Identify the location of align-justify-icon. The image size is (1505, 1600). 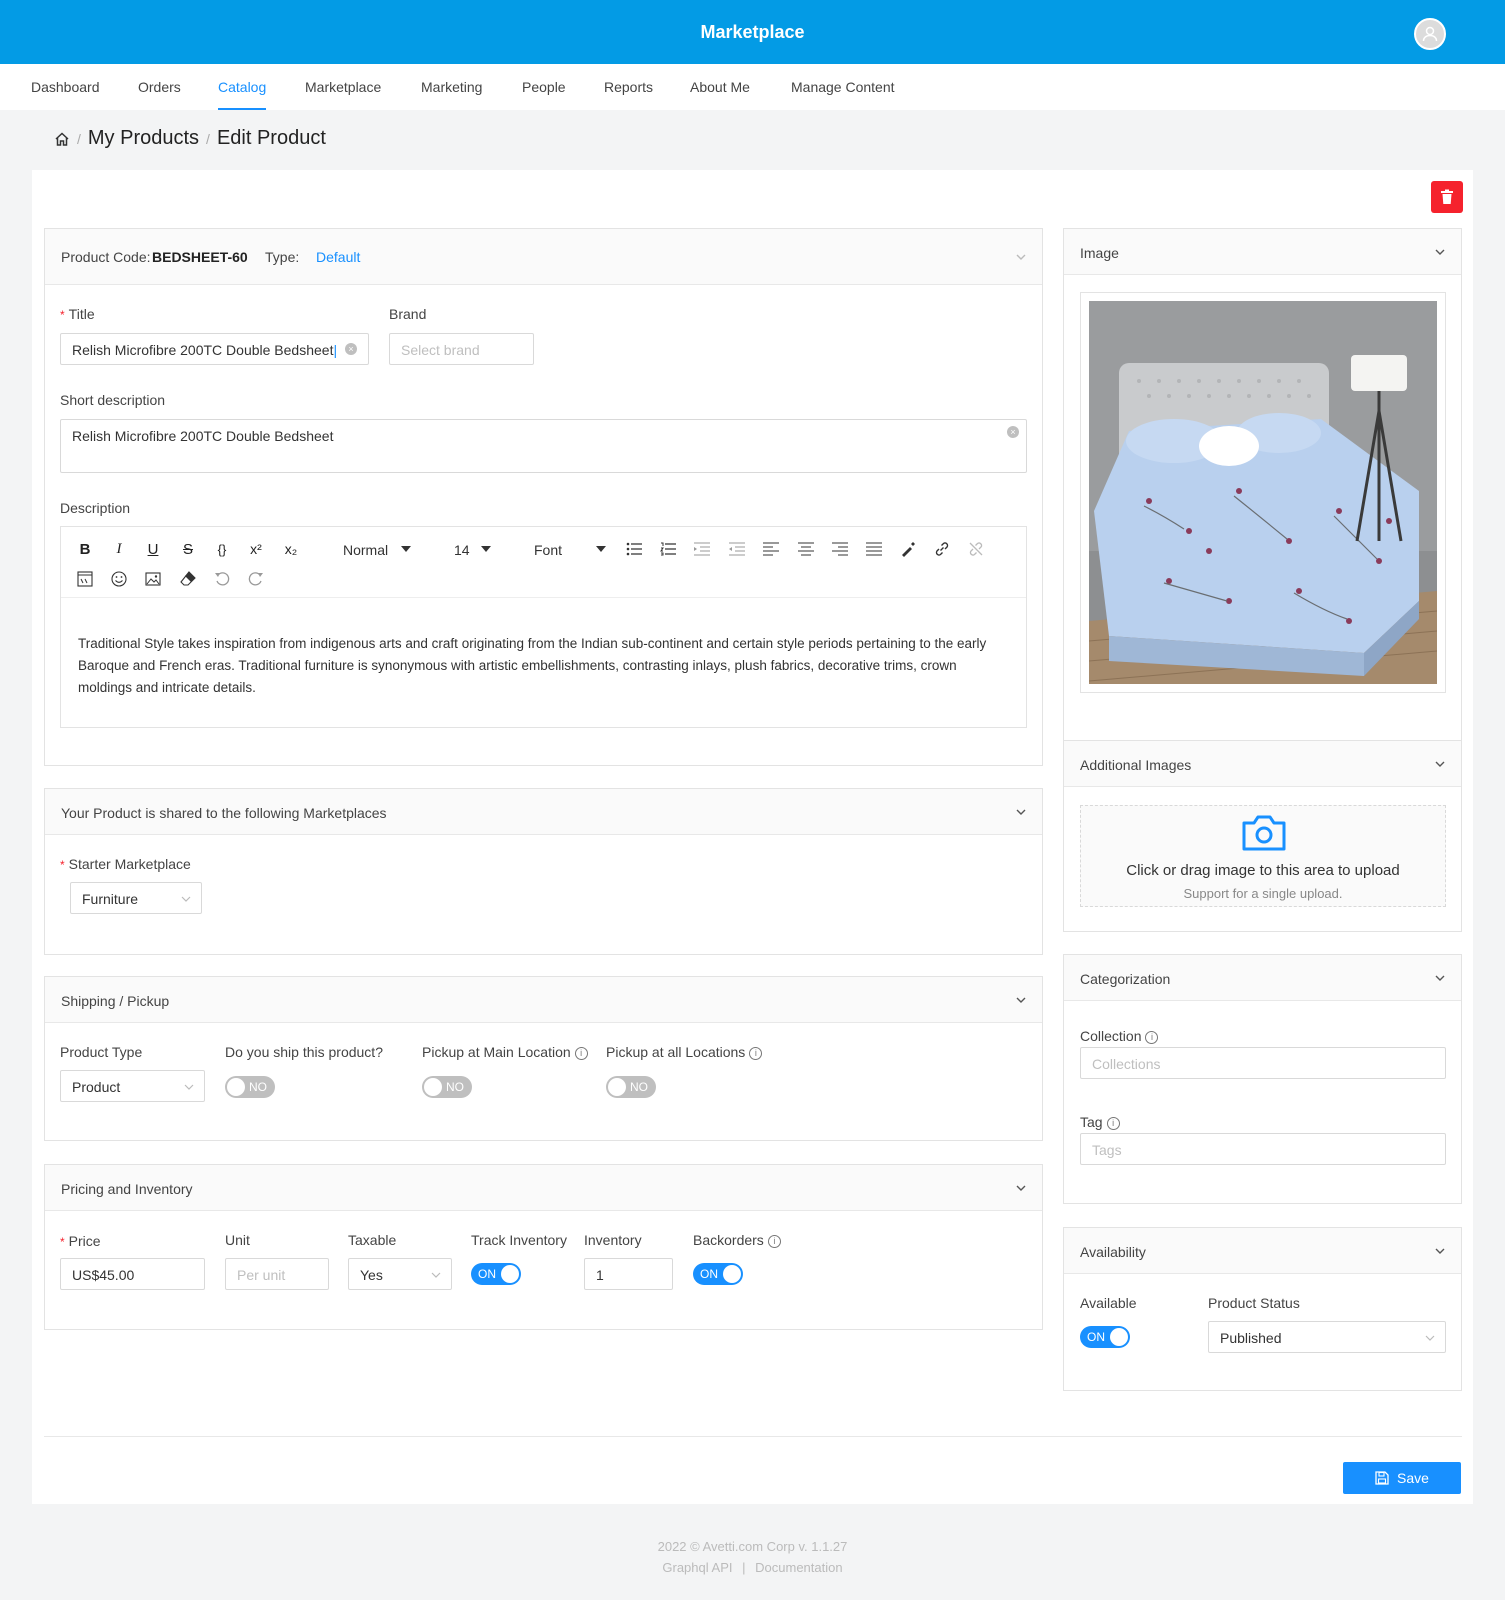
(874, 549).